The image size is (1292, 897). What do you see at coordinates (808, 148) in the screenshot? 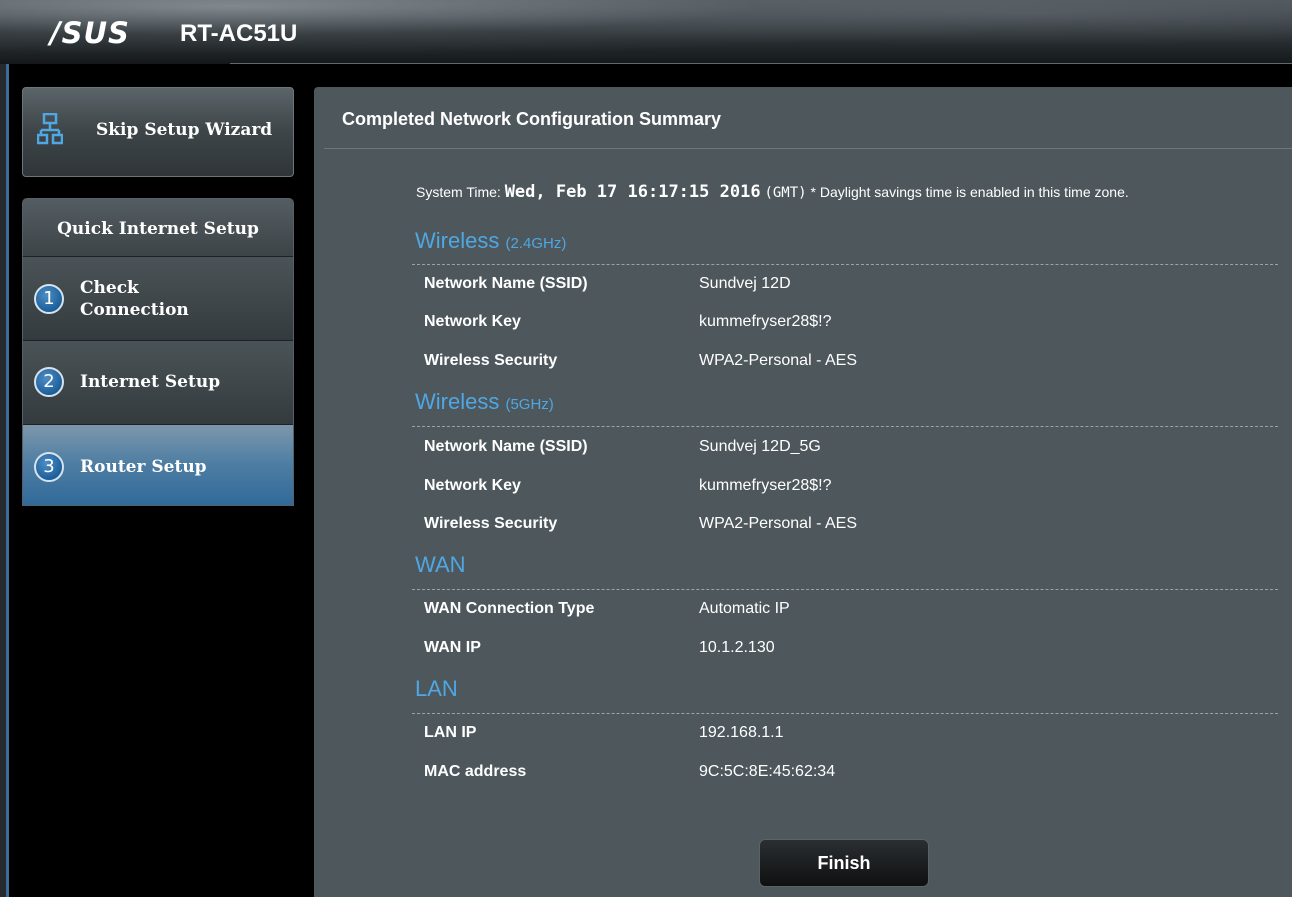
I see `title-divider` at bounding box center [808, 148].